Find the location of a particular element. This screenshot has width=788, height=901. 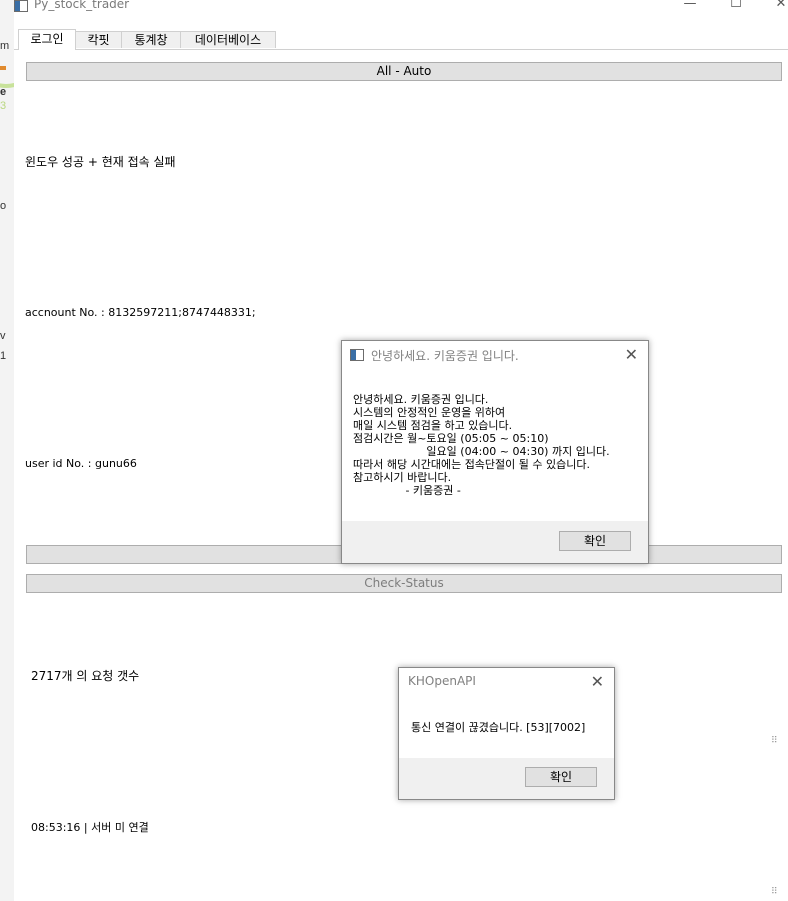

dialog-title: 안녕하세요. 키움증권 입니다. is located at coordinates (445, 356).